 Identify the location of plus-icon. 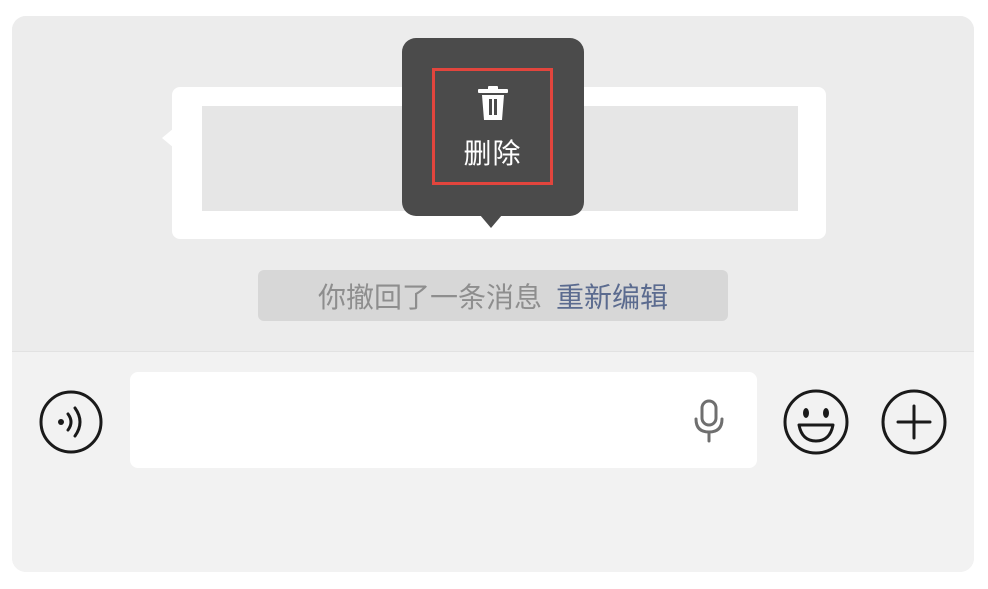
(914, 422).